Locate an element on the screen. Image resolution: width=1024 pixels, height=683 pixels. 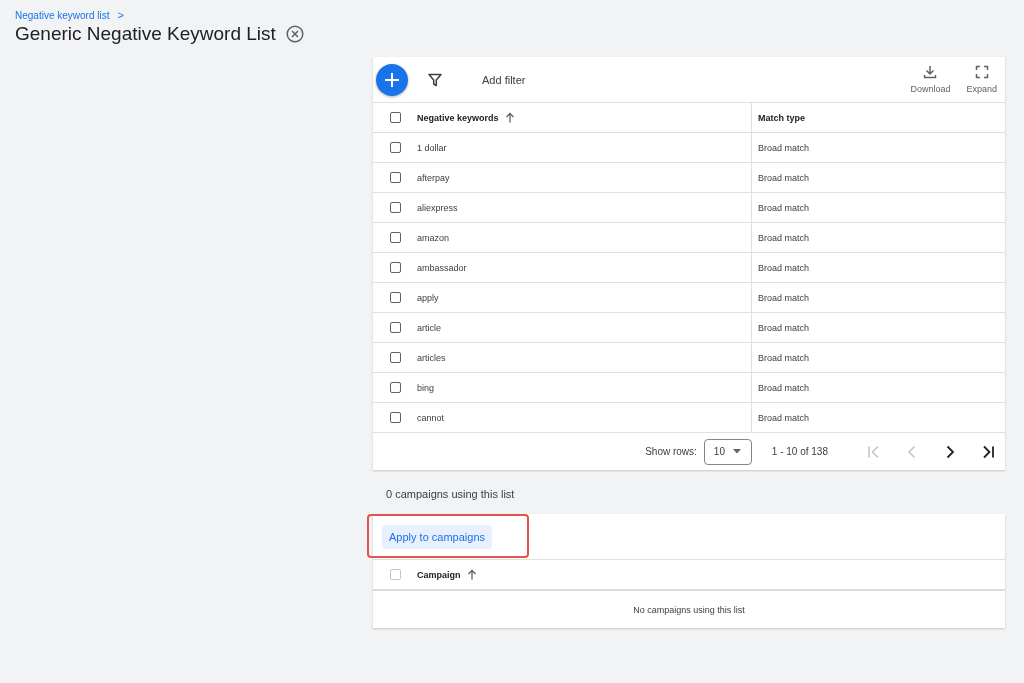
keyword-cell: aliexpress is located at coordinates (437, 207).